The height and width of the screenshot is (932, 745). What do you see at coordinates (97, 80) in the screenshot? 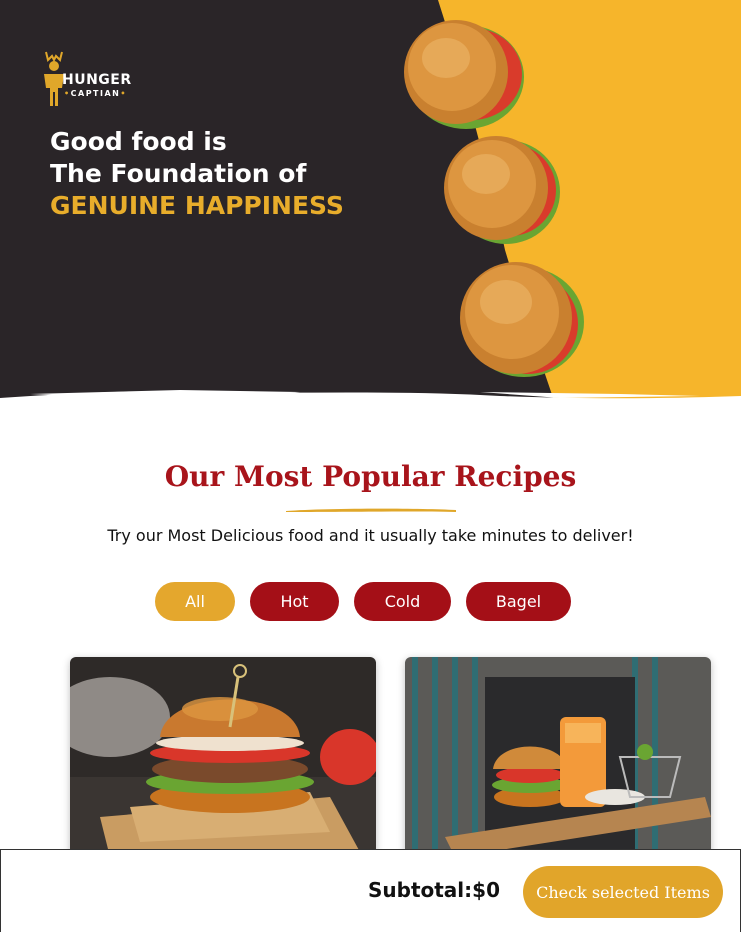
I see `brand-name-top: HUNGER` at bounding box center [97, 80].